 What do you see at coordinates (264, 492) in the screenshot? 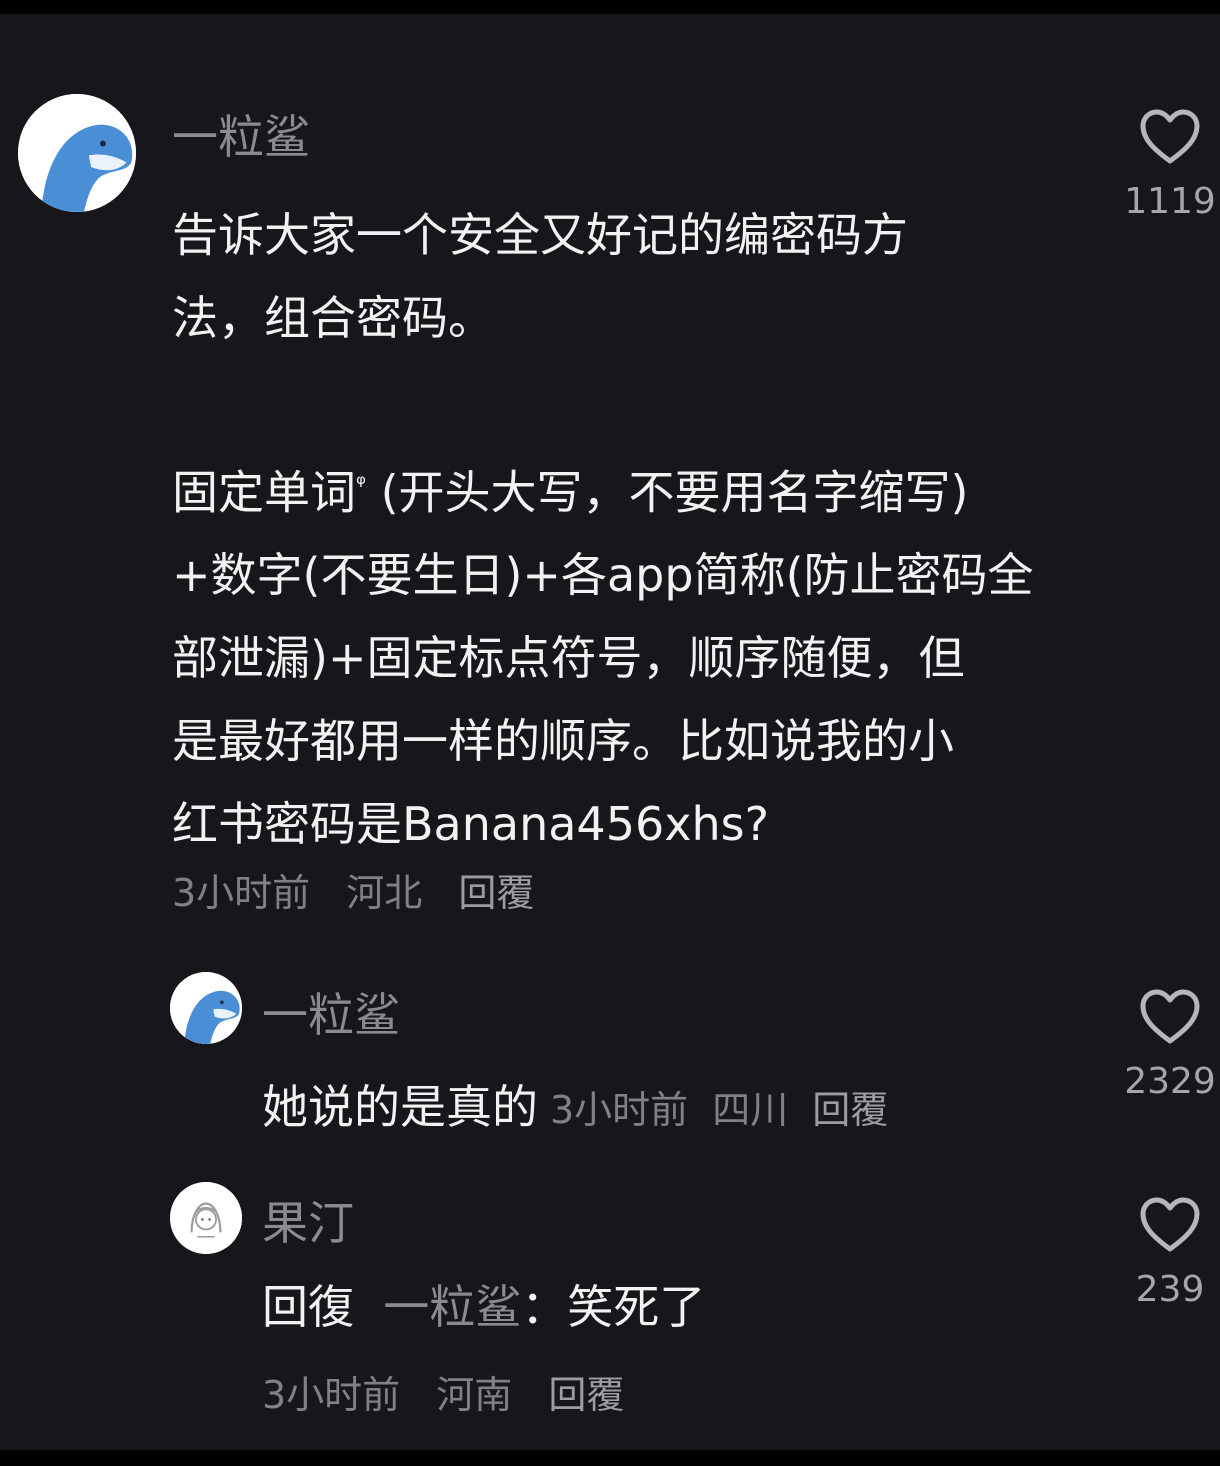
I see `search-keyword: 固定单词` at bounding box center [264, 492].